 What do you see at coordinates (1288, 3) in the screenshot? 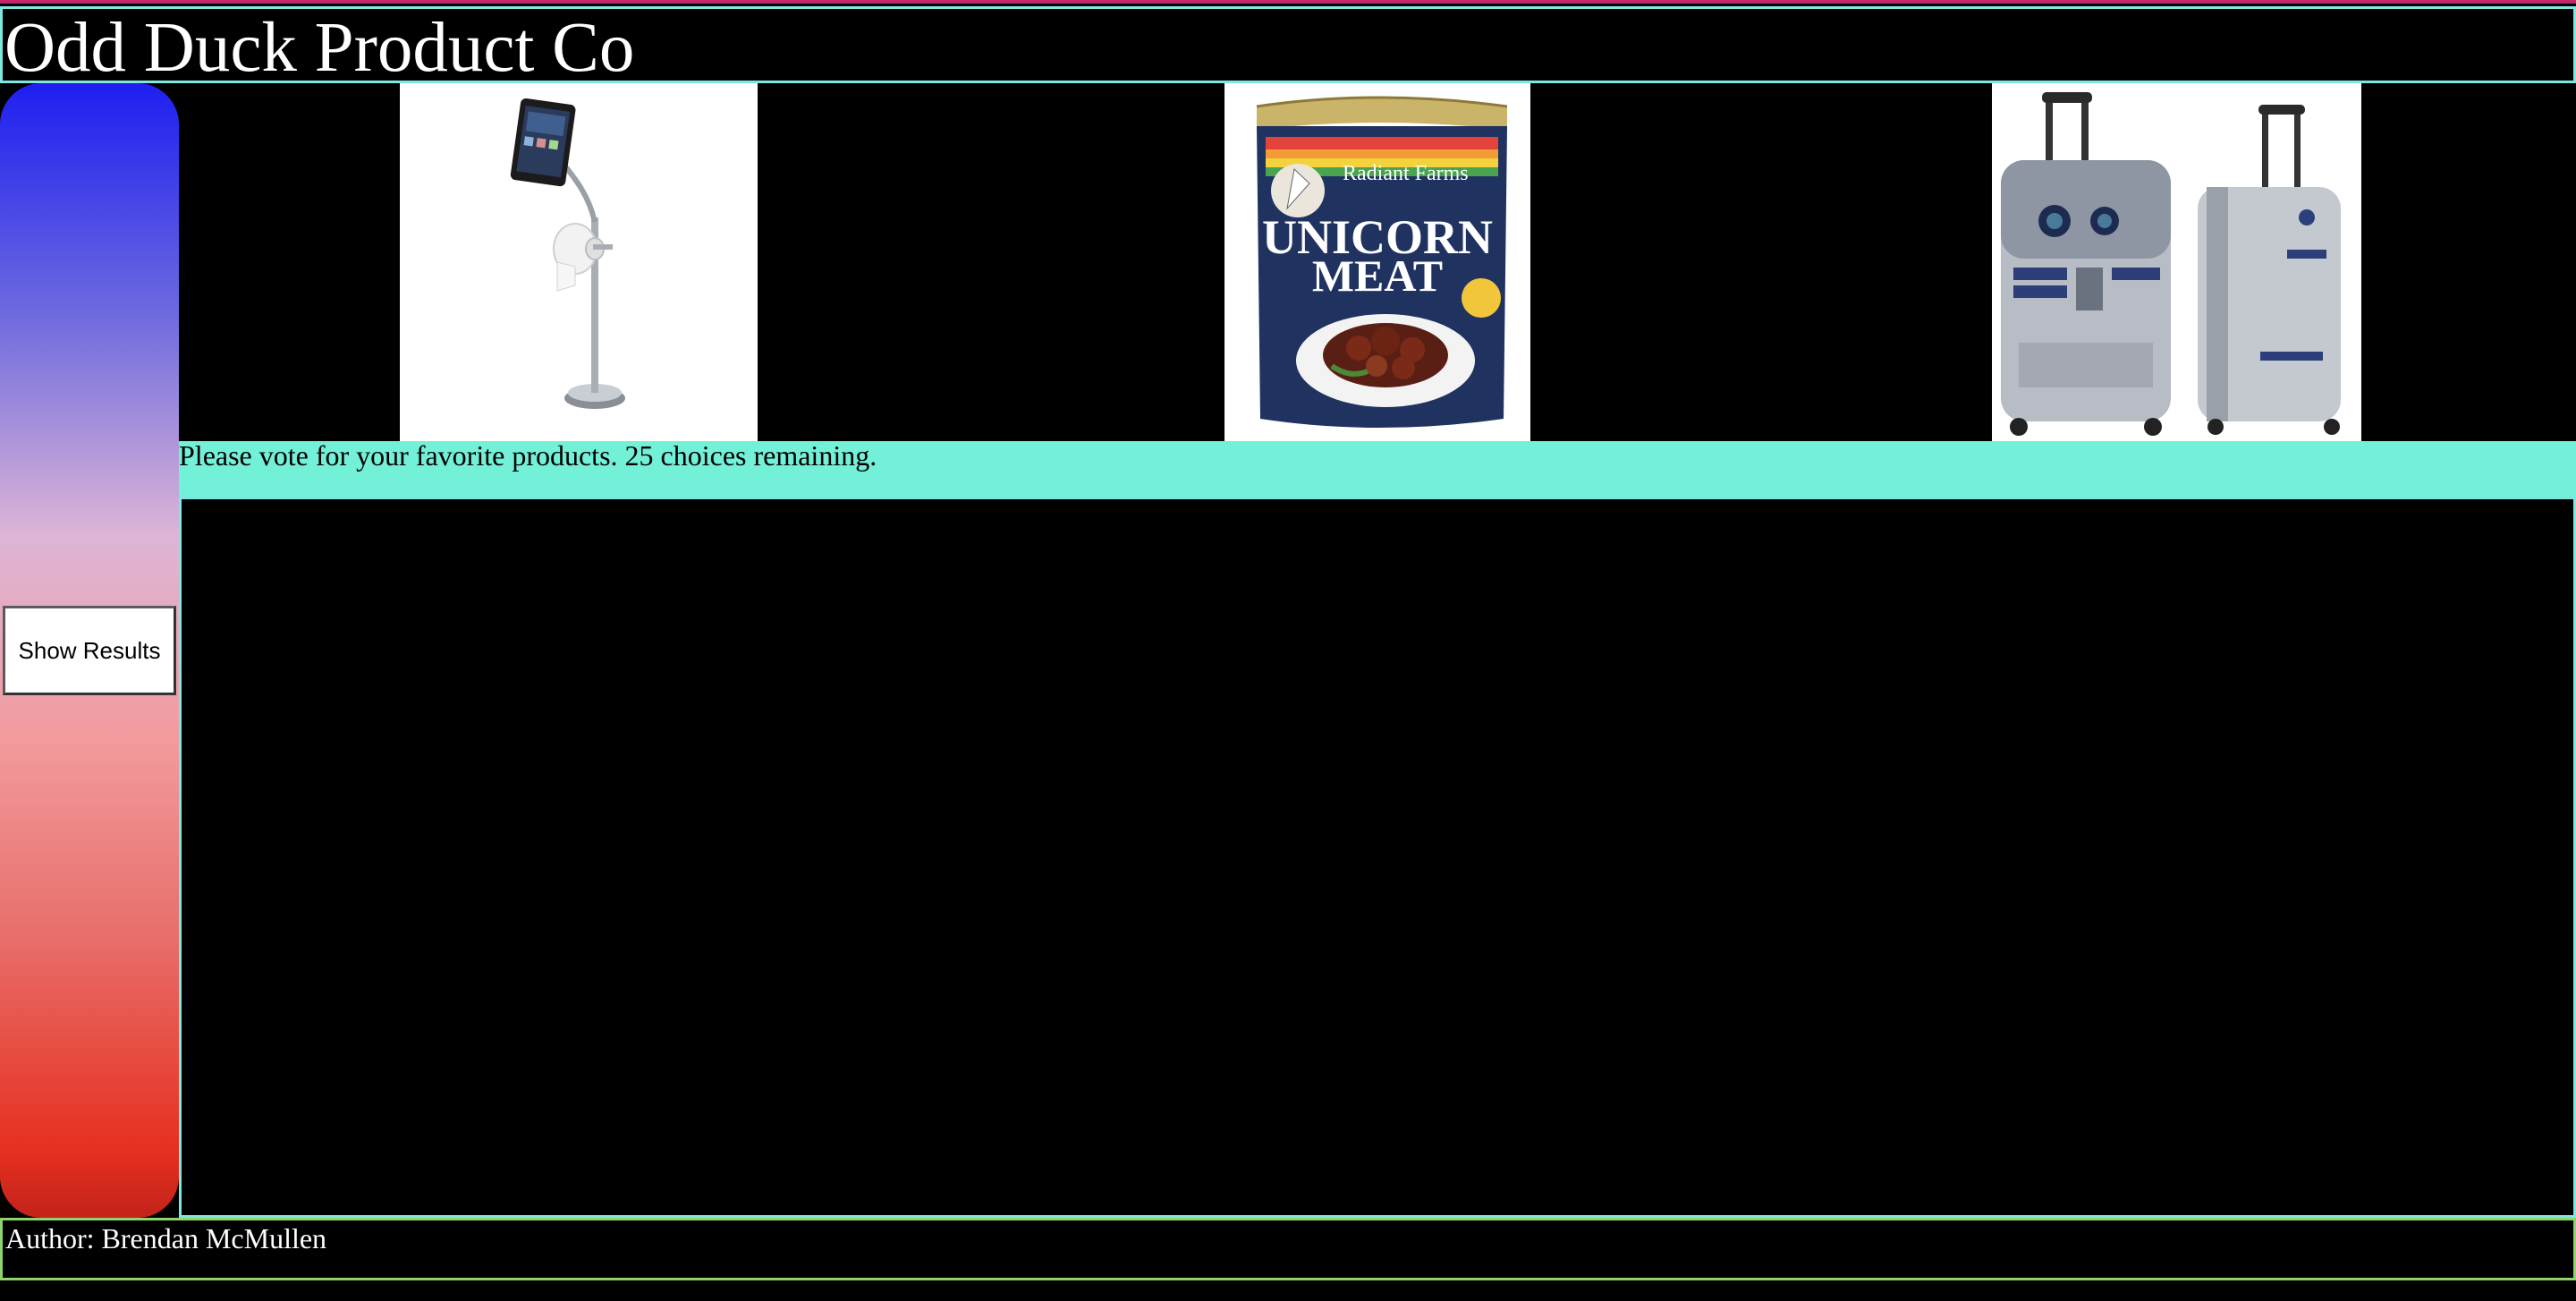
I see `top-accent-strip` at bounding box center [1288, 3].